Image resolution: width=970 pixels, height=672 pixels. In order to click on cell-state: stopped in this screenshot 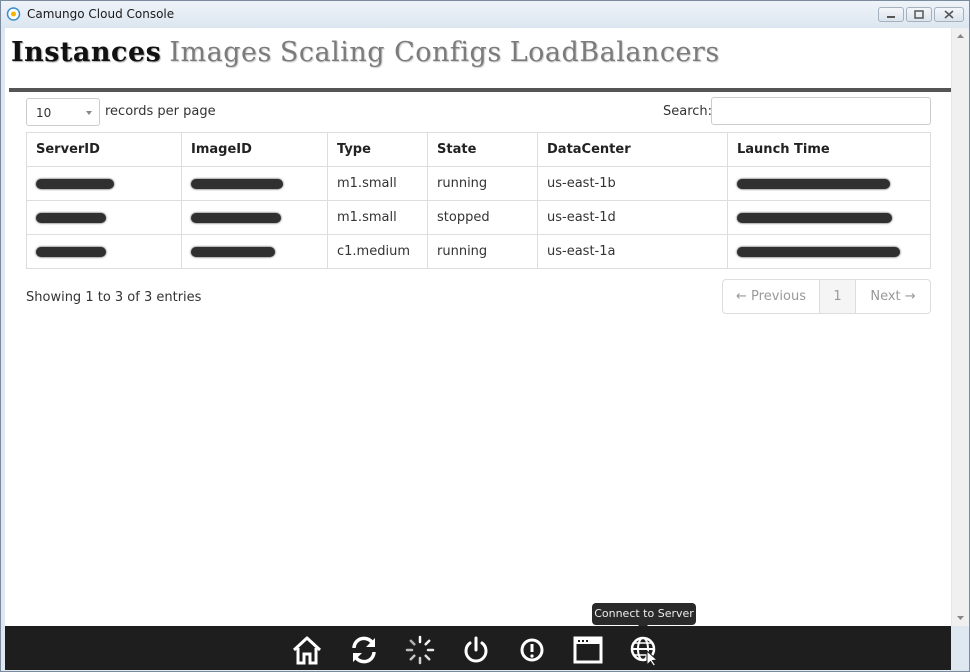, I will do `click(482, 217)`.